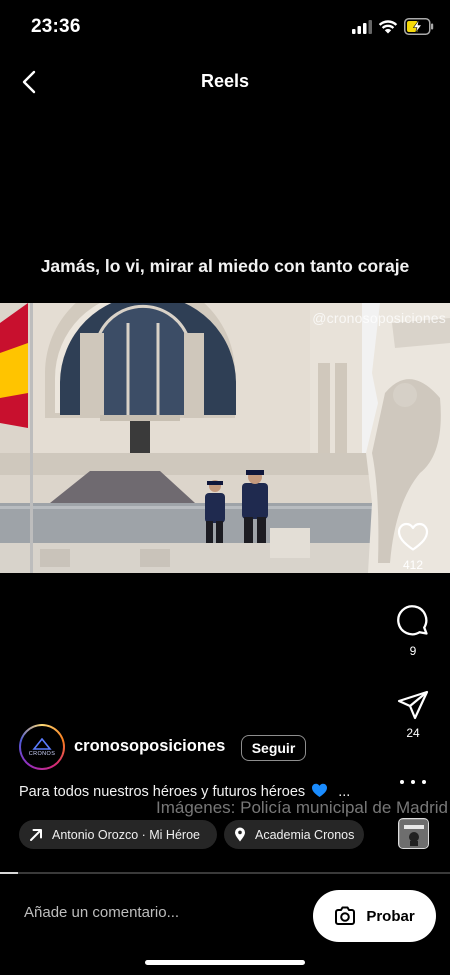 The width and height of the screenshot is (450, 975). What do you see at coordinates (413, 565) in the screenshot?
I see `like-count: 412` at bounding box center [413, 565].